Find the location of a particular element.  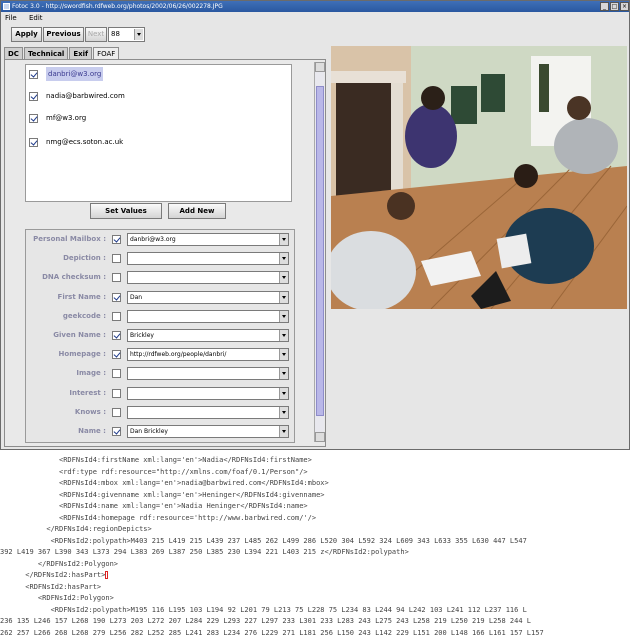

maximize-button: □ is located at coordinates (614, 6).